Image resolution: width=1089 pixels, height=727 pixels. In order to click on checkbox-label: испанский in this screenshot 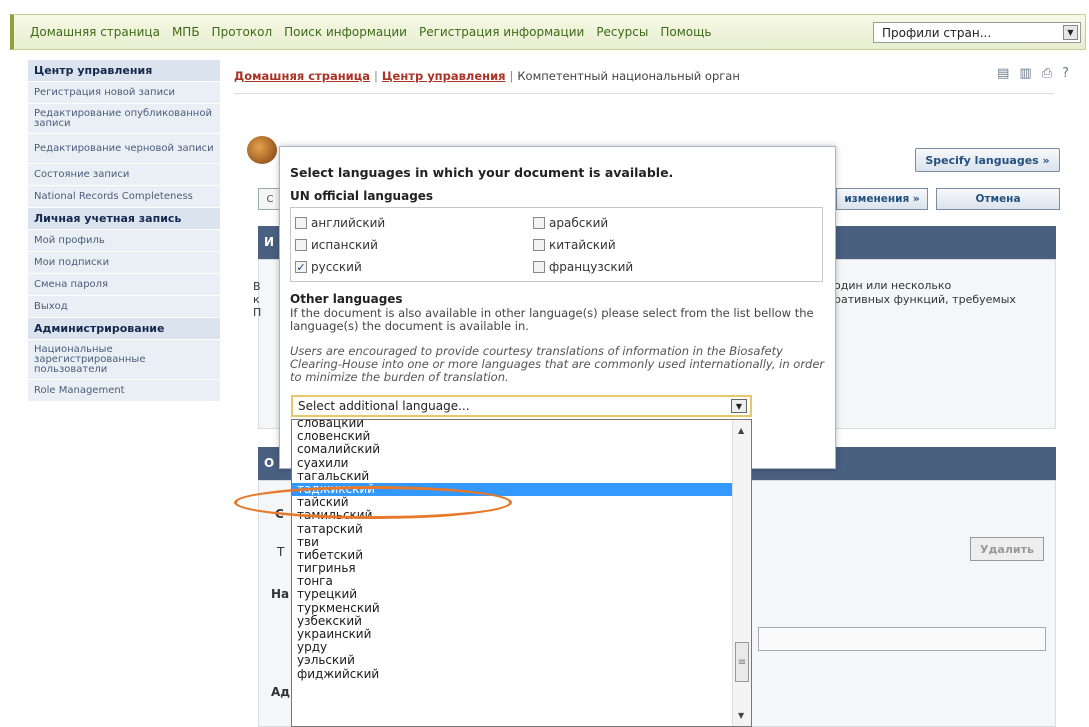, I will do `click(344, 245)`.